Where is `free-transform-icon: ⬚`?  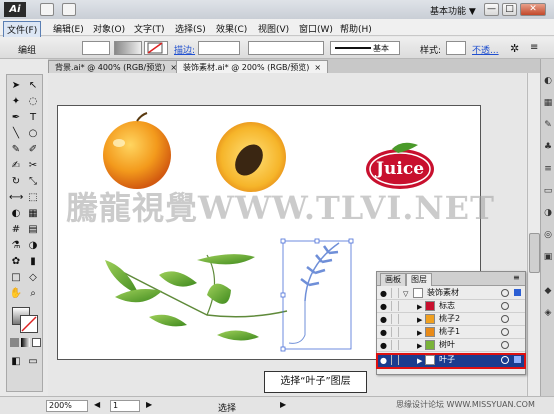
free-transform-icon: ⬚ is located at coordinates (33, 198).